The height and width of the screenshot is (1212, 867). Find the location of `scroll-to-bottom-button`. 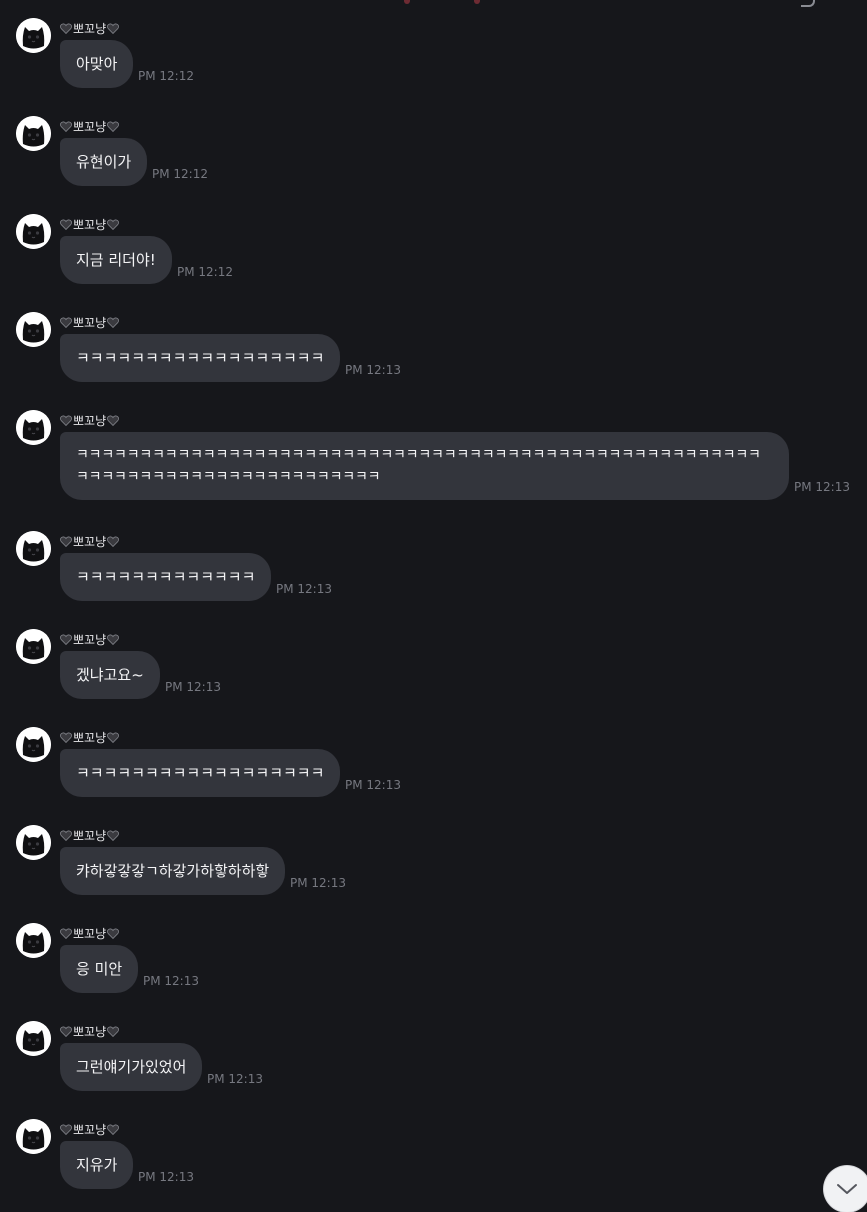

scroll-to-bottom-button is located at coordinates (845, 1189).